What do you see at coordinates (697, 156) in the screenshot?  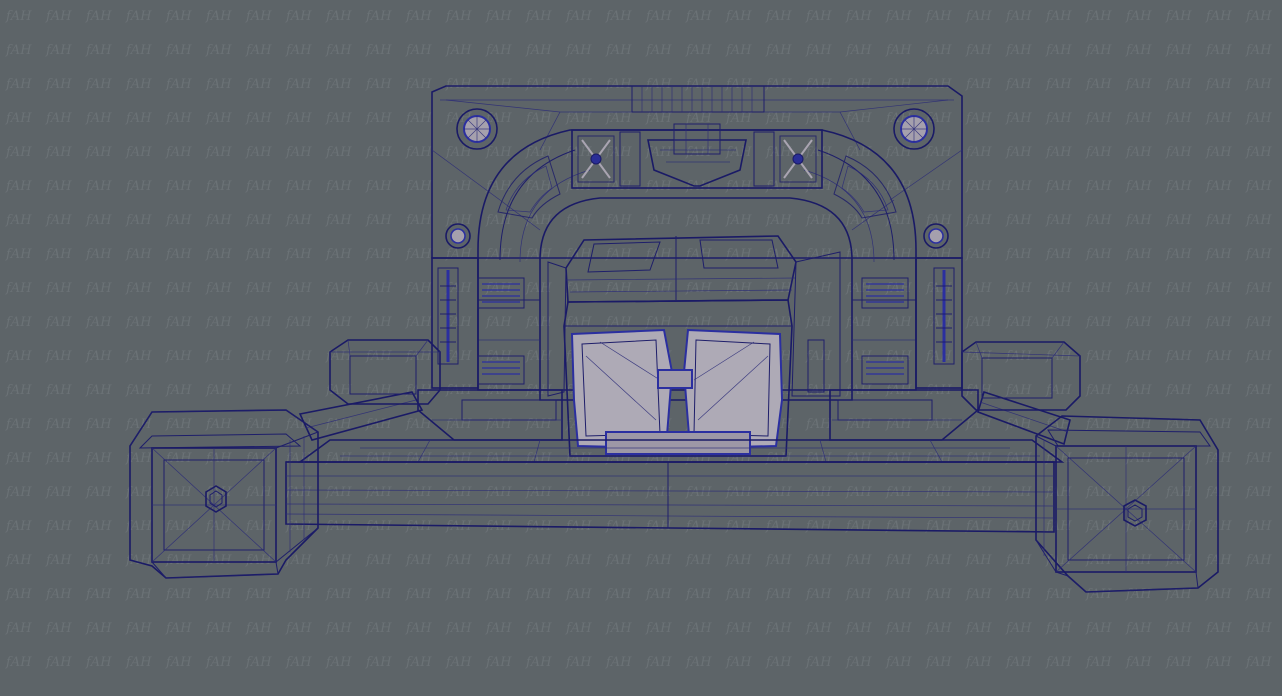 I see `arch-keystone-emblem` at bounding box center [697, 156].